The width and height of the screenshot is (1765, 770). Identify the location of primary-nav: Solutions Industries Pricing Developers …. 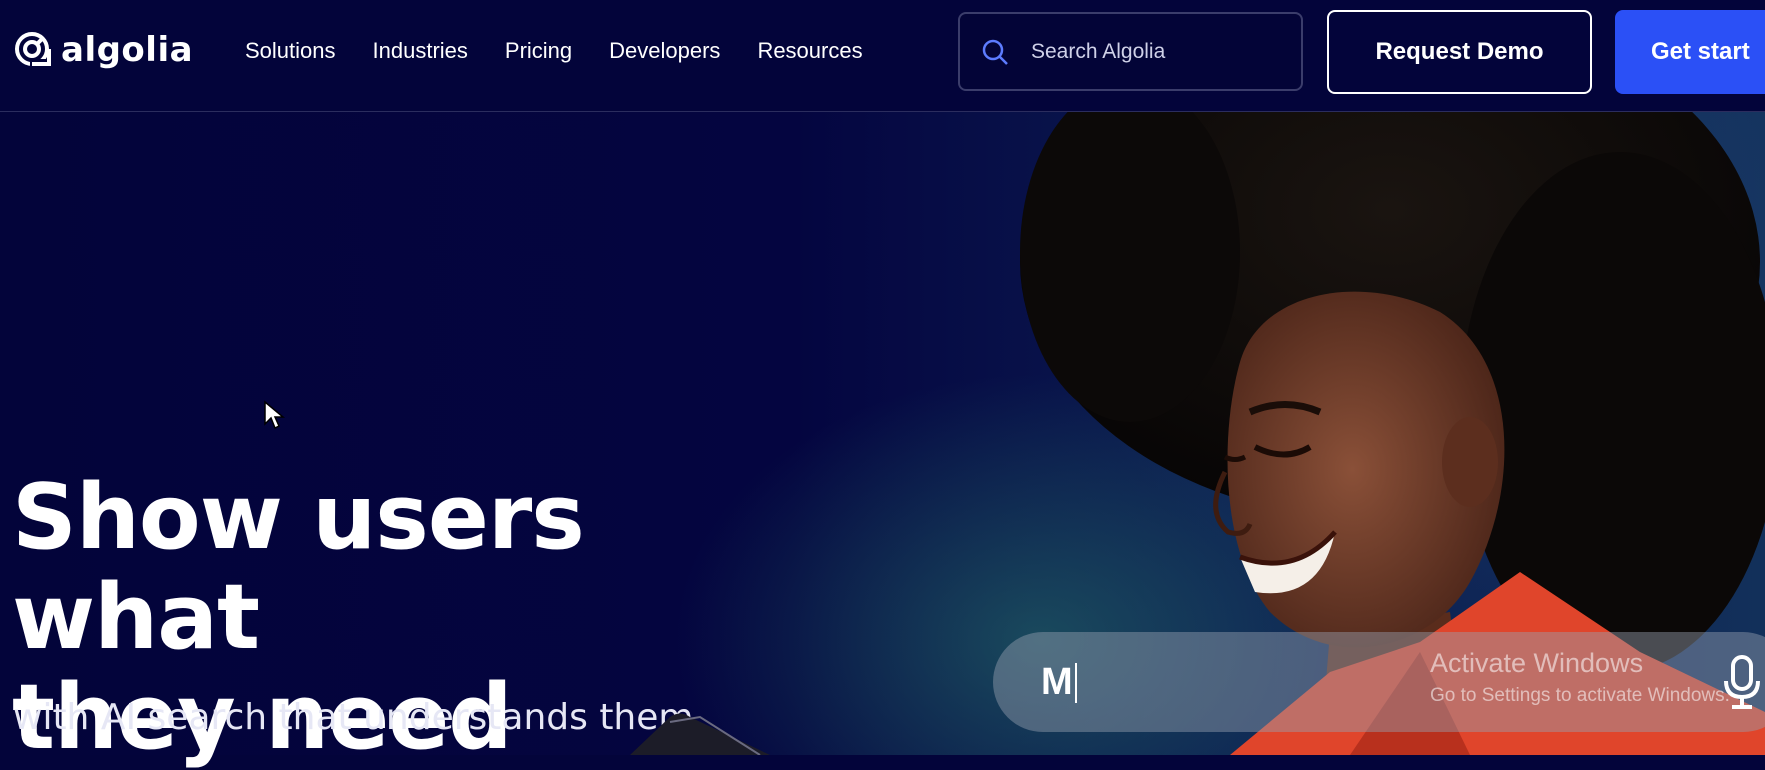
(554, 51).